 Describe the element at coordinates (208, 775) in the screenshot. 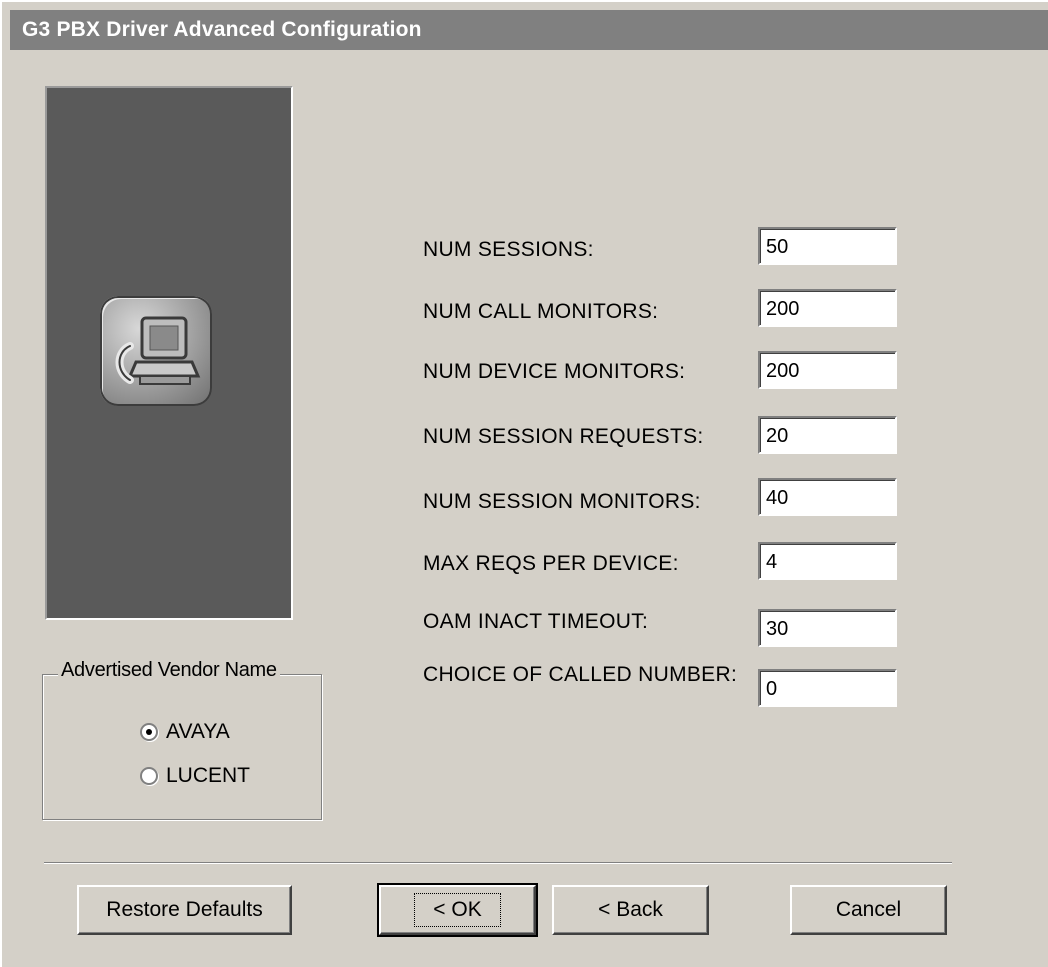

I see `radio-lucent-label: LUCENT` at that location.